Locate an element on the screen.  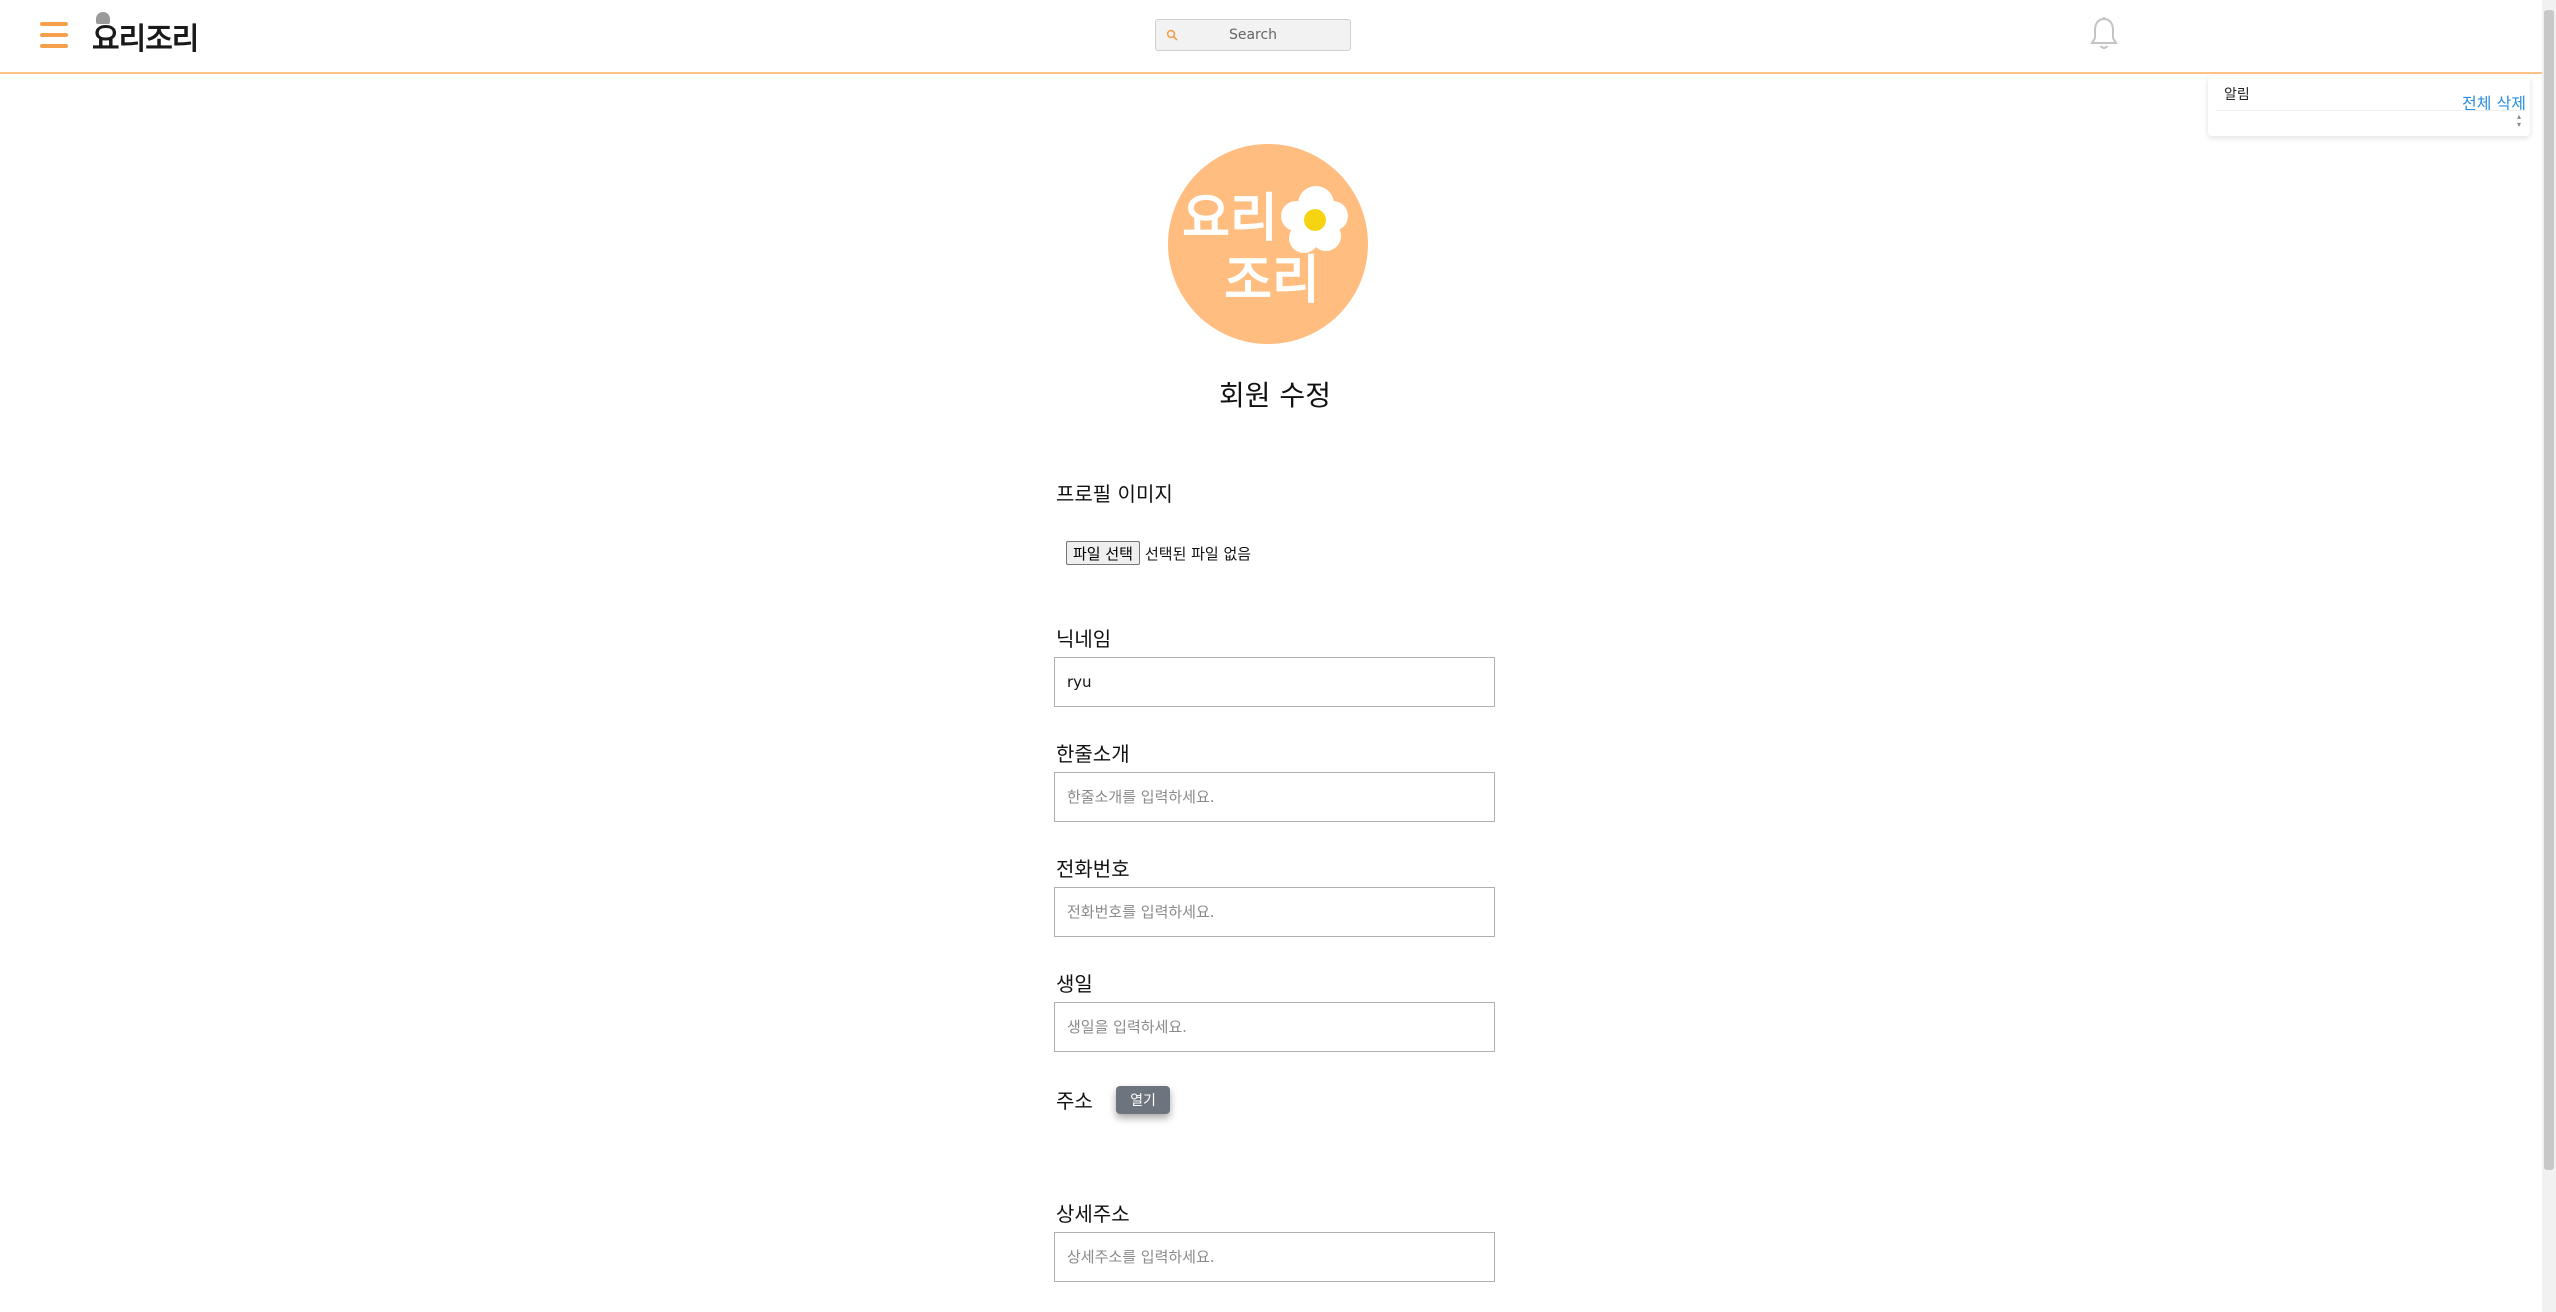
avatar-text-line2: 조리 is located at coordinates (1272, 281).